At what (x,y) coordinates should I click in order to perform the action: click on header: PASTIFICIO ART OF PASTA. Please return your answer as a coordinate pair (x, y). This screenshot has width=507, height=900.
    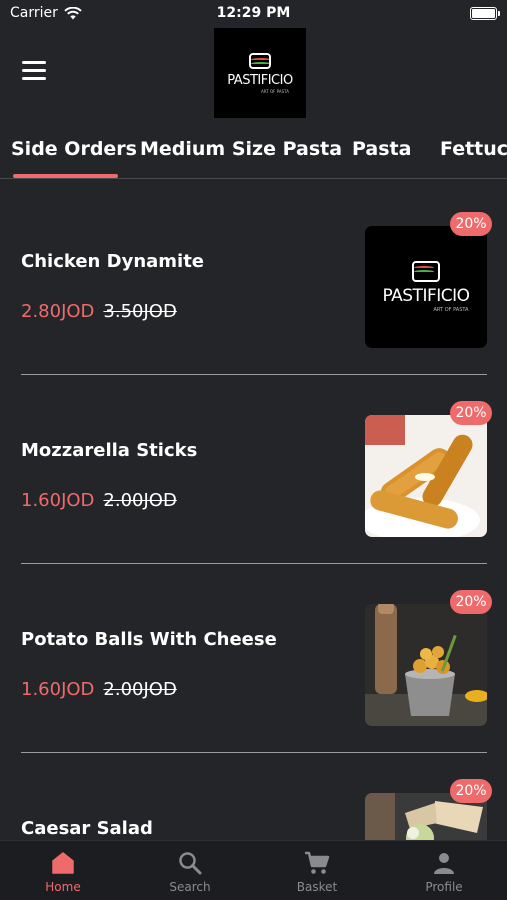
    Looking at the image, I should click on (253, 73).